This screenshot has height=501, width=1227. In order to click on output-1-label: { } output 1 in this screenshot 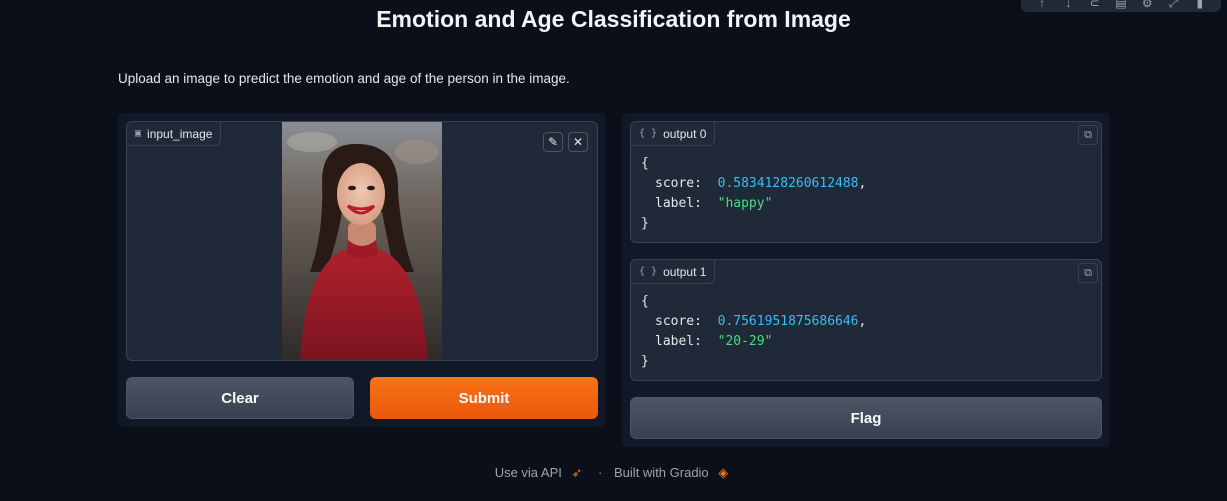, I will do `click(673, 272)`.